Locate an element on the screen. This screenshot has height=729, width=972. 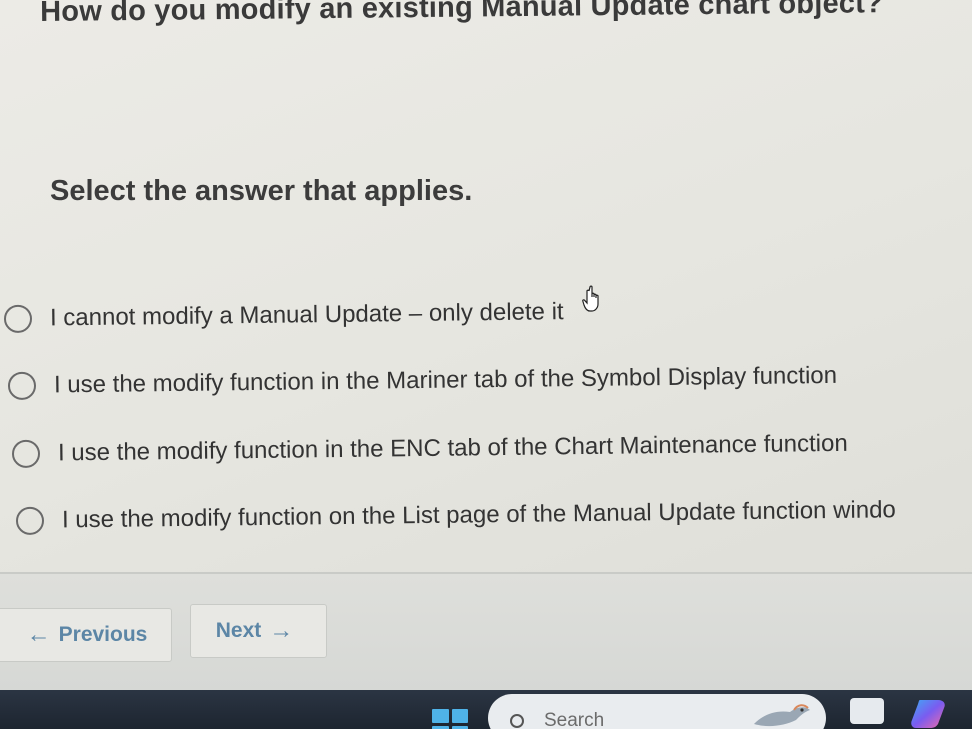
arrow-left-icon: ← is located at coordinates (38, 634).